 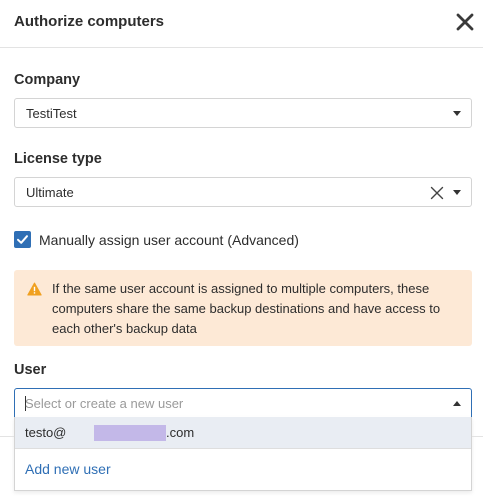 What do you see at coordinates (130, 433) in the screenshot?
I see `redacted-text` at bounding box center [130, 433].